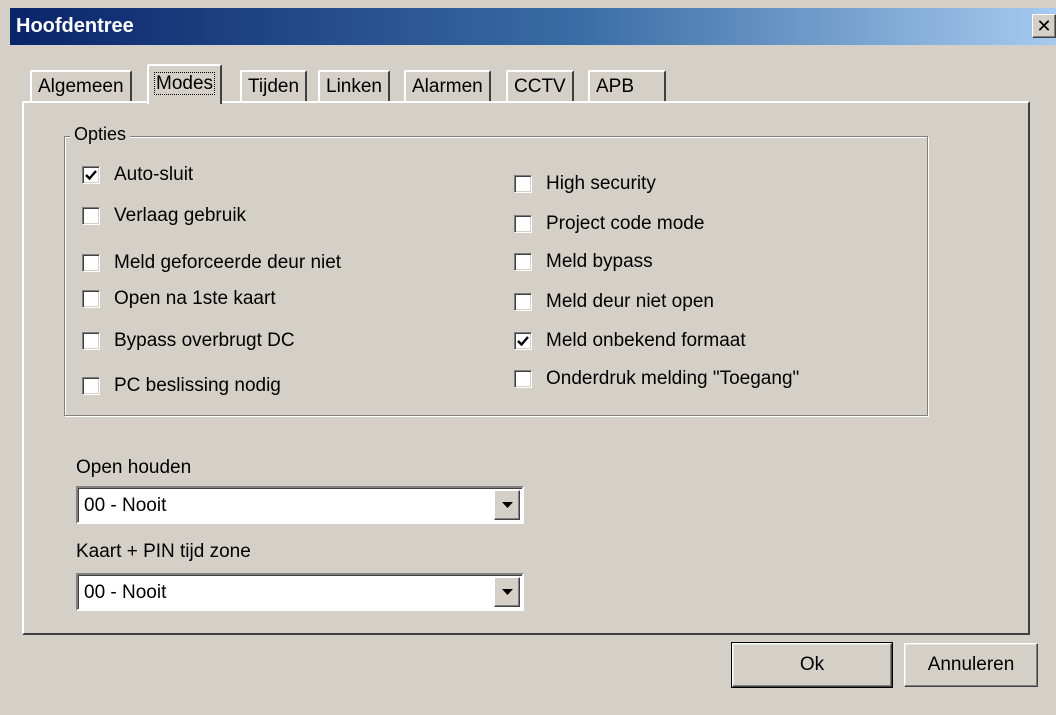  I want to click on checkbox-pc-beslissing-nodig: PC beslissing nodig, so click(181, 386).